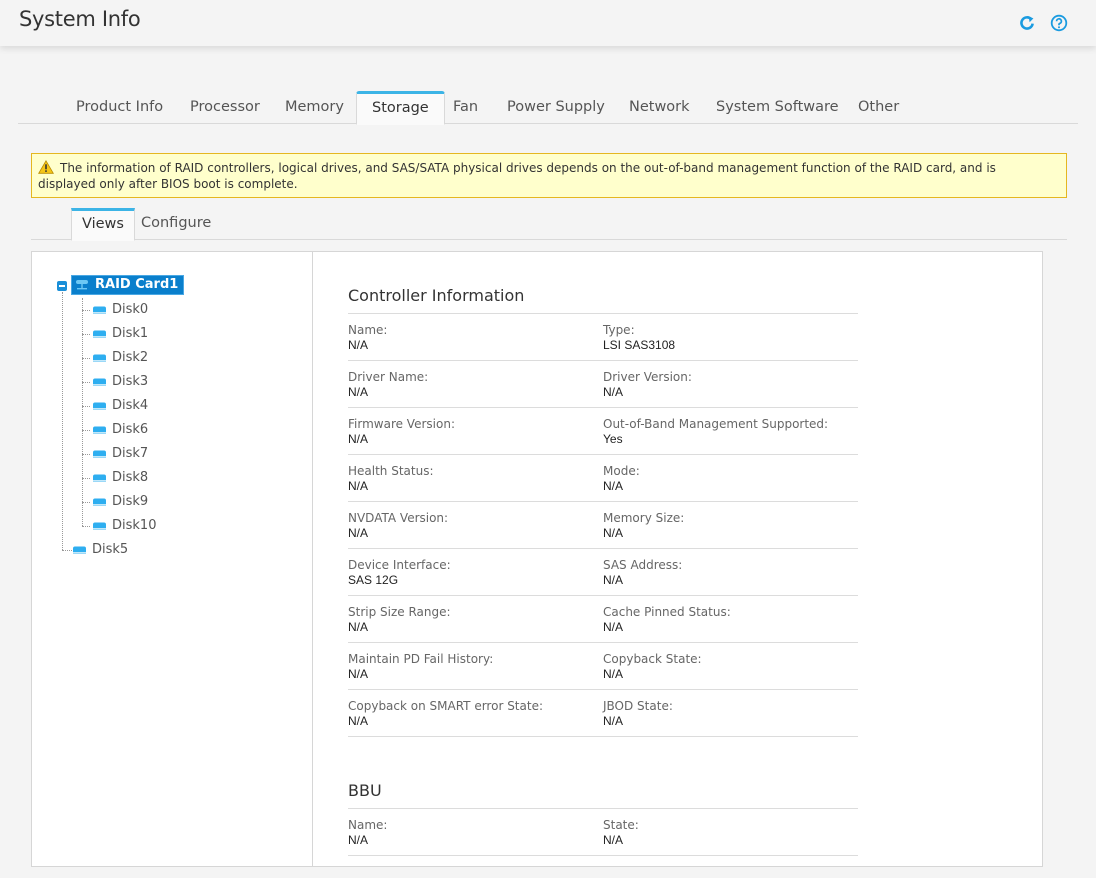 This screenshot has height=878, width=1096. What do you see at coordinates (638, 706) in the screenshot?
I see `field-label: JBOD State:` at bounding box center [638, 706].